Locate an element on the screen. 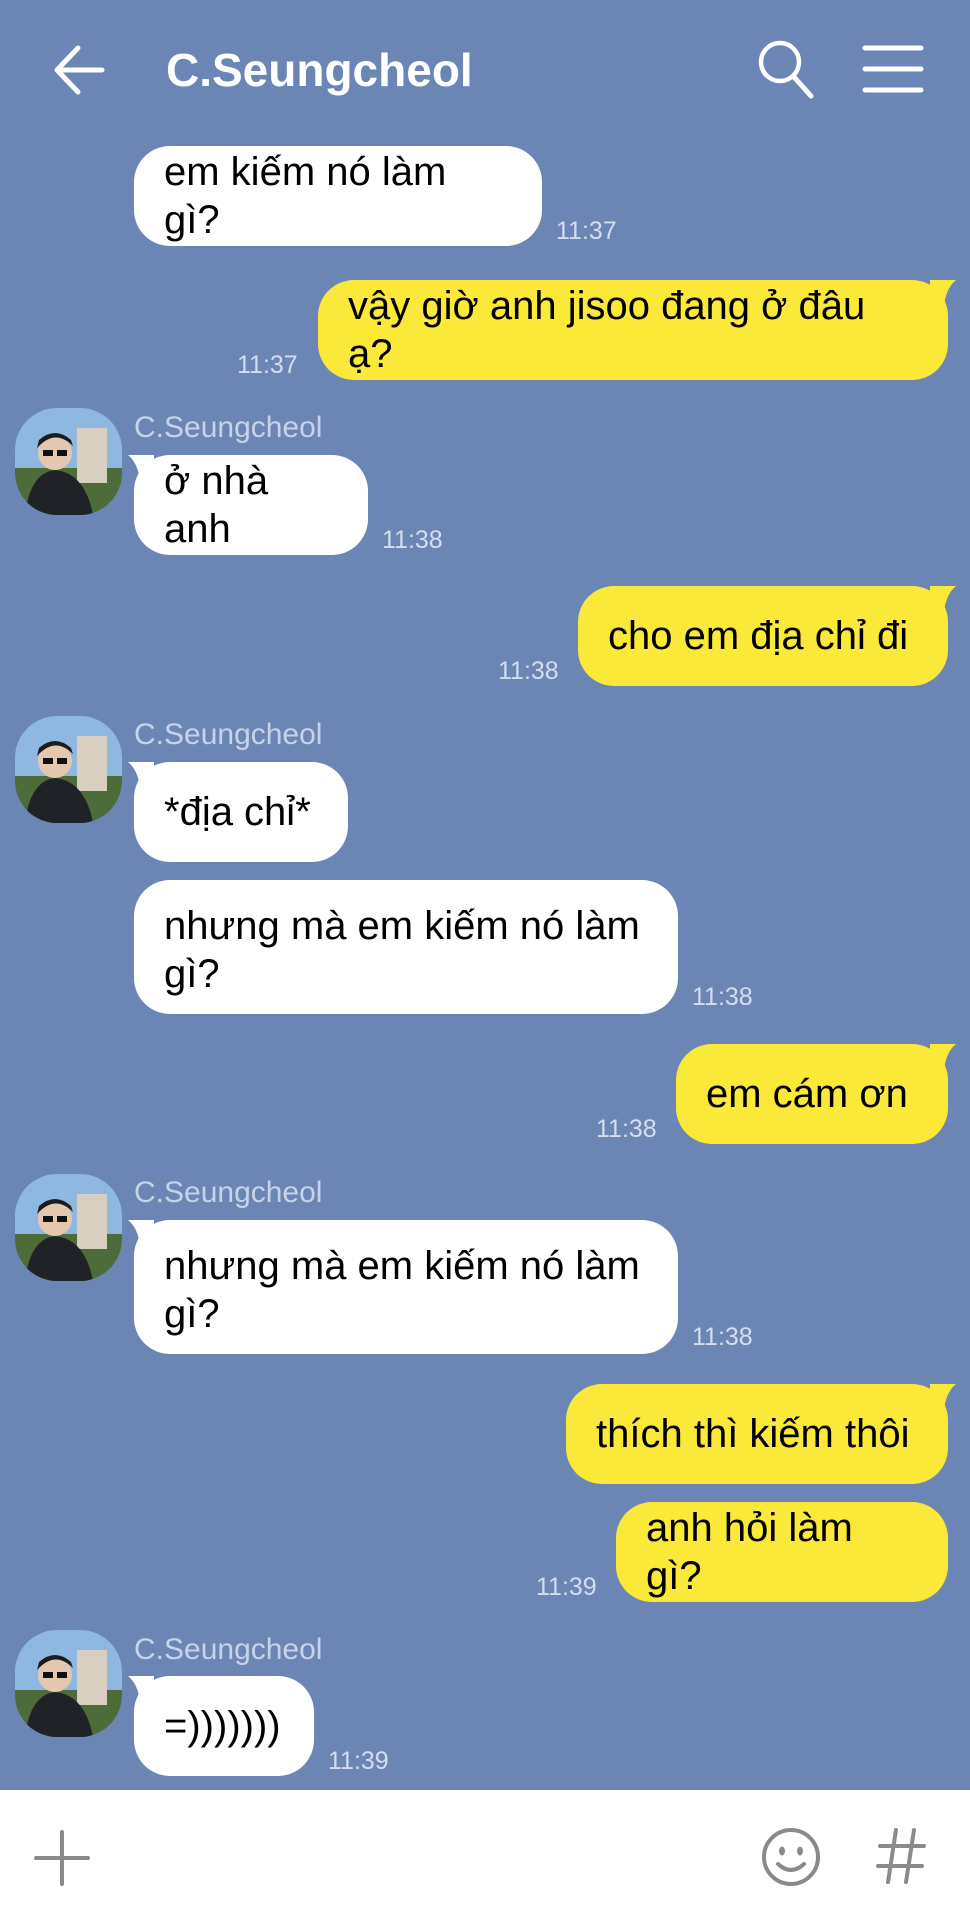 The height and width of the screenshot is (1920, 970). attach-button is located at coordinates (62, 1858).